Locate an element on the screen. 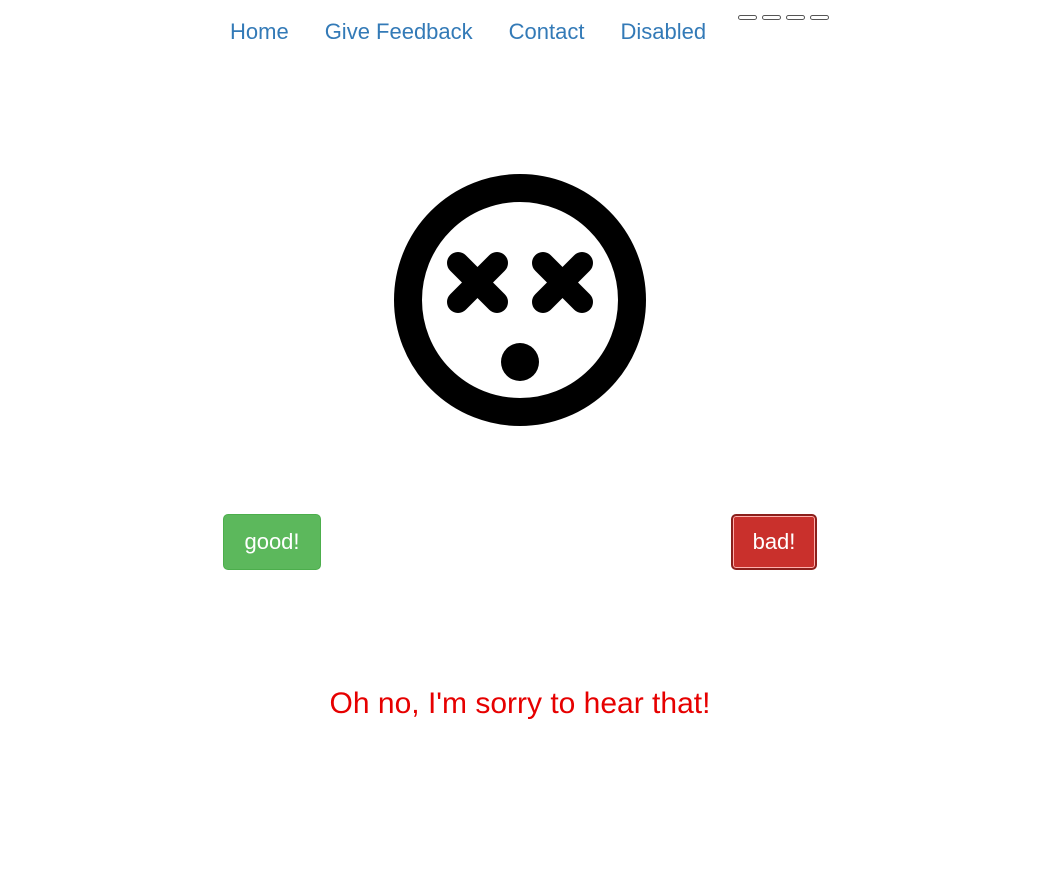  good-button: good! is located at coordinates (272, 542).